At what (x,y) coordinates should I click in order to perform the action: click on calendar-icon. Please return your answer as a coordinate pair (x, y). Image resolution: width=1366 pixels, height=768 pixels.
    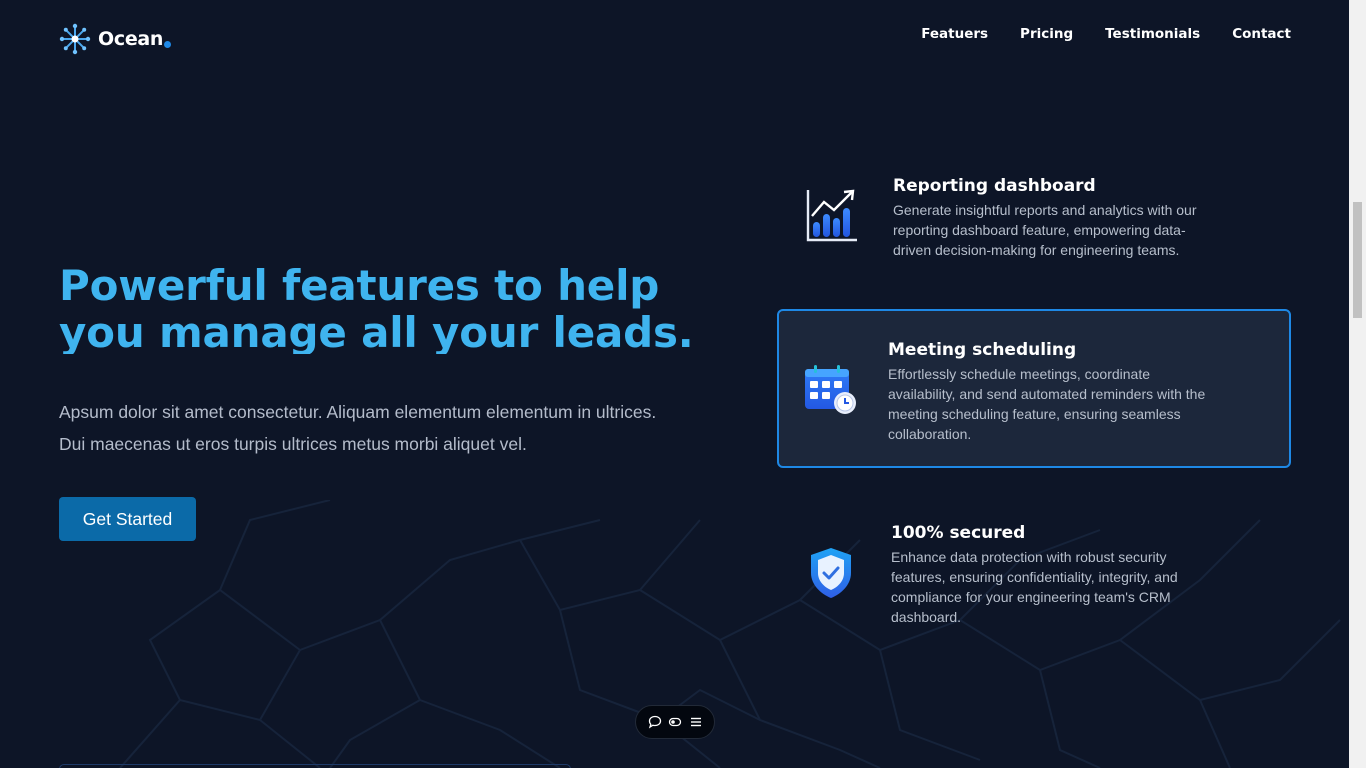
    Looking at the image, I should click on (830, 389).